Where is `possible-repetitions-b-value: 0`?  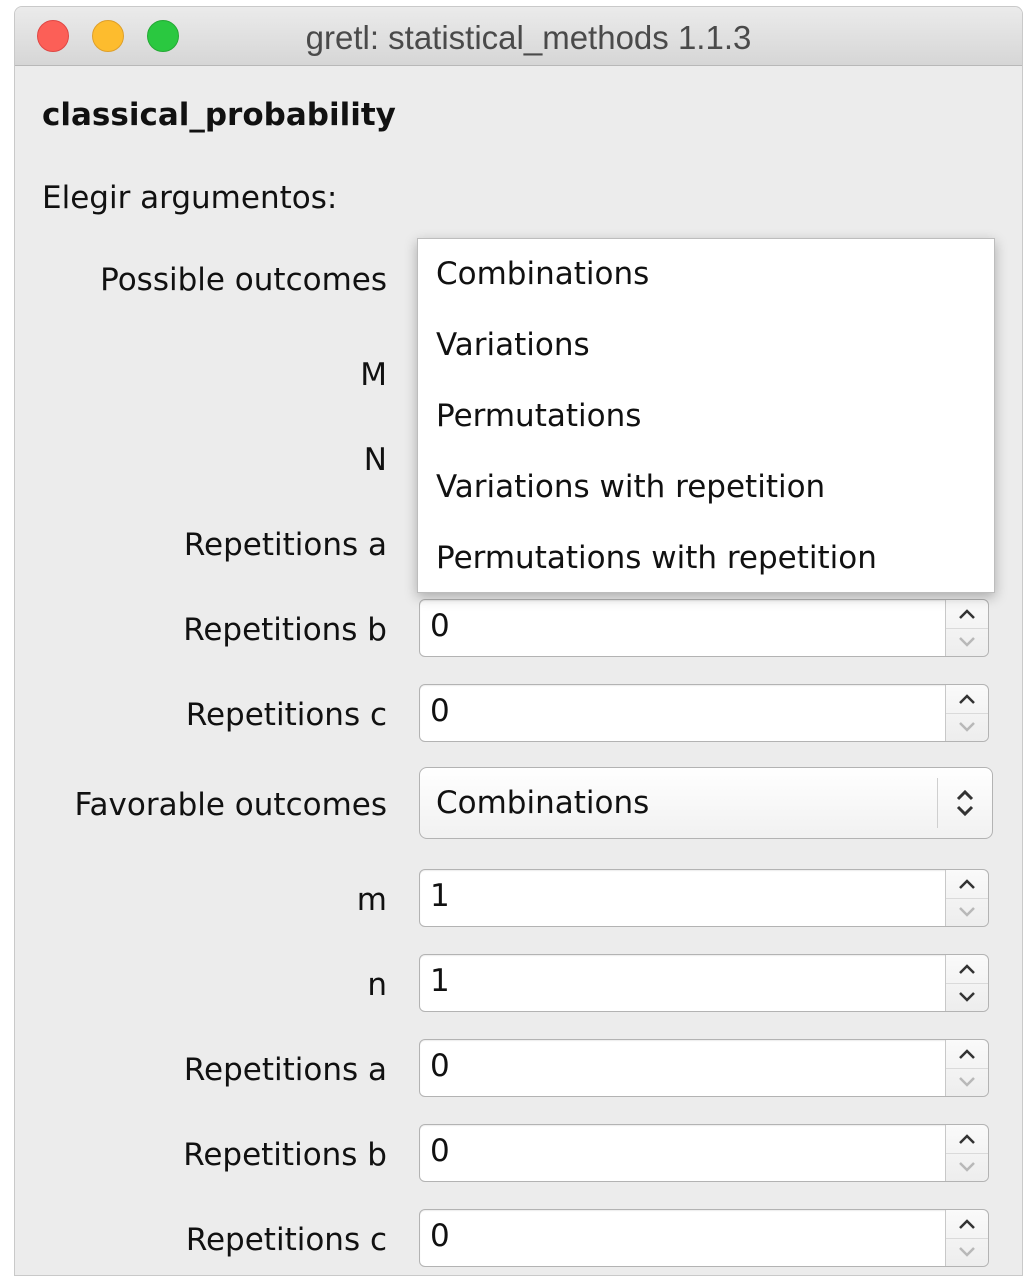 possible-repetitions-b-value: 0 is located at coordinates (440, 626).